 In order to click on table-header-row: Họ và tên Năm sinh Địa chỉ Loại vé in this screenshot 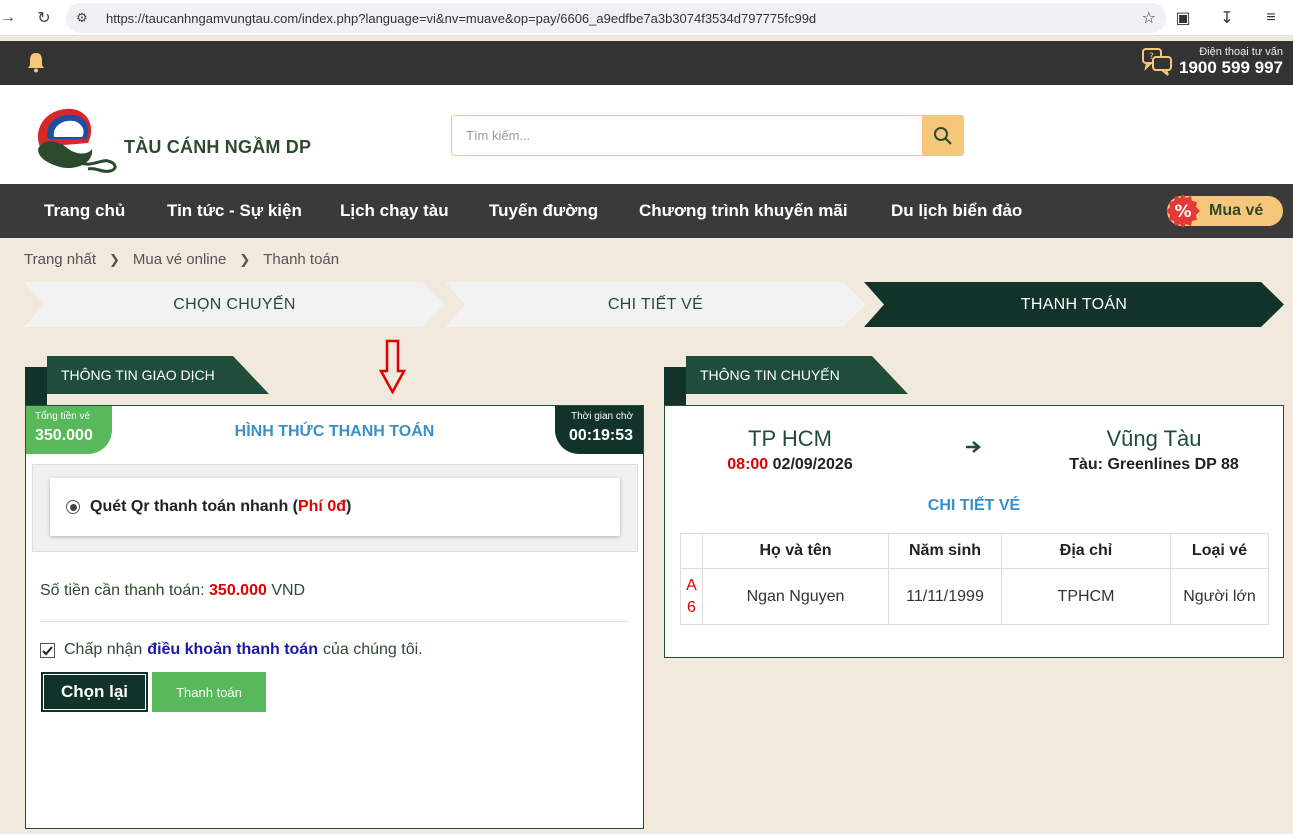, I will do `click(974, 551)`.